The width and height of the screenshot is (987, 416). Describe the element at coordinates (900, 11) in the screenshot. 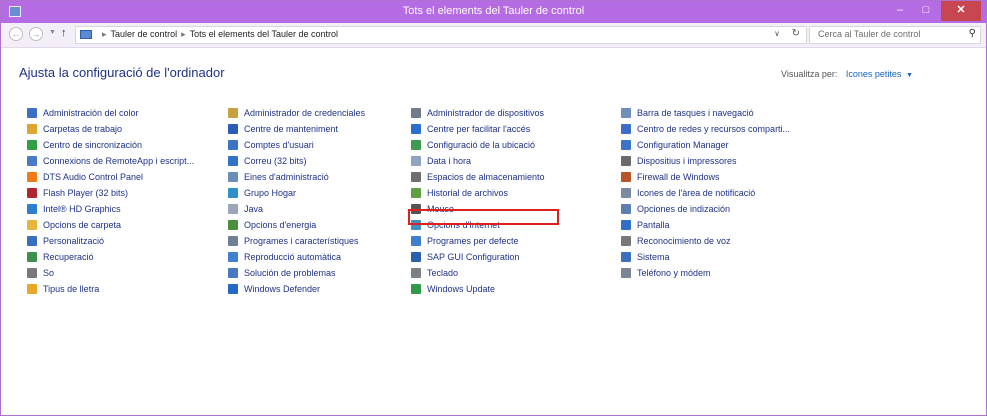

I see `minimize-button: –` at that location.